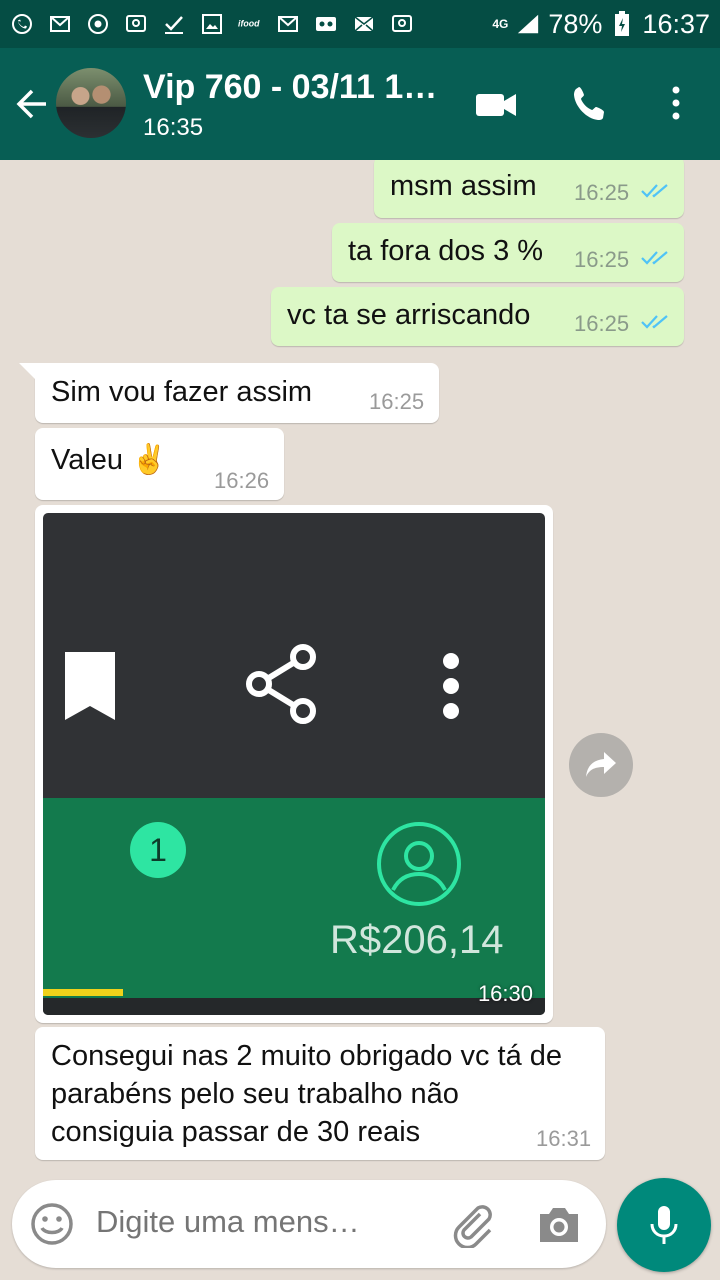 The height and width of the screenshot is (1280, 720). Describe the element at coordinates (559, 1224) in the screenshot. I see `camera-icon` at that location.